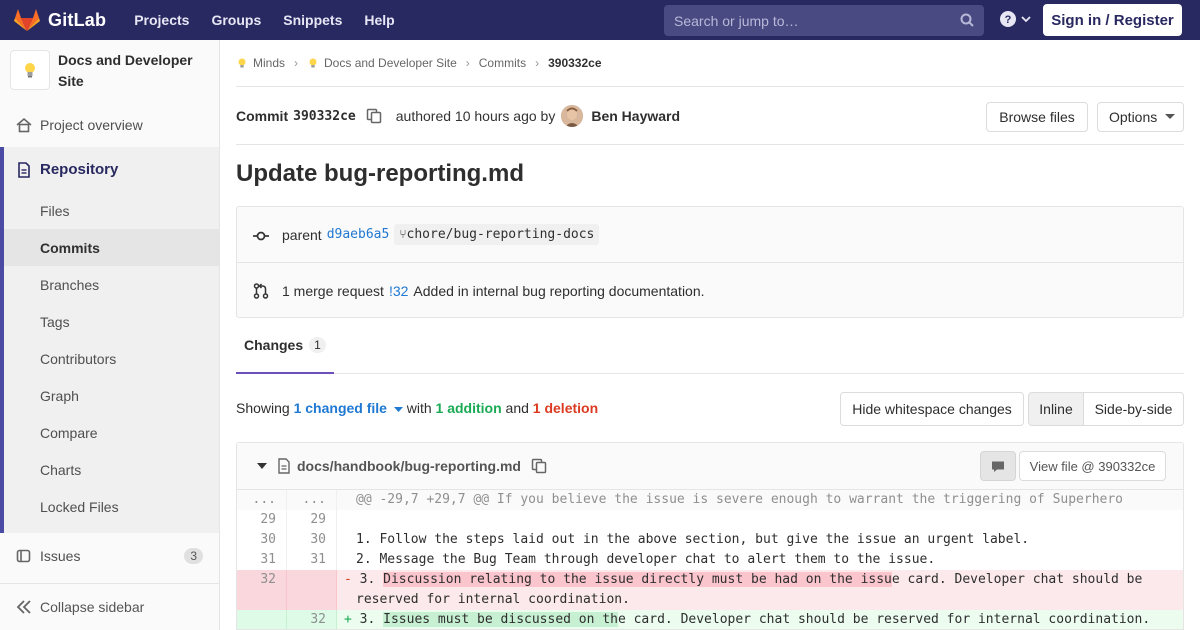 This screenshot has width=1200, height=630. What do you see at coordinates (109, 606) in the screenshot?
I see `collapse-sidebar-button: Collapse sidebar` at bounding box center [109, 606].